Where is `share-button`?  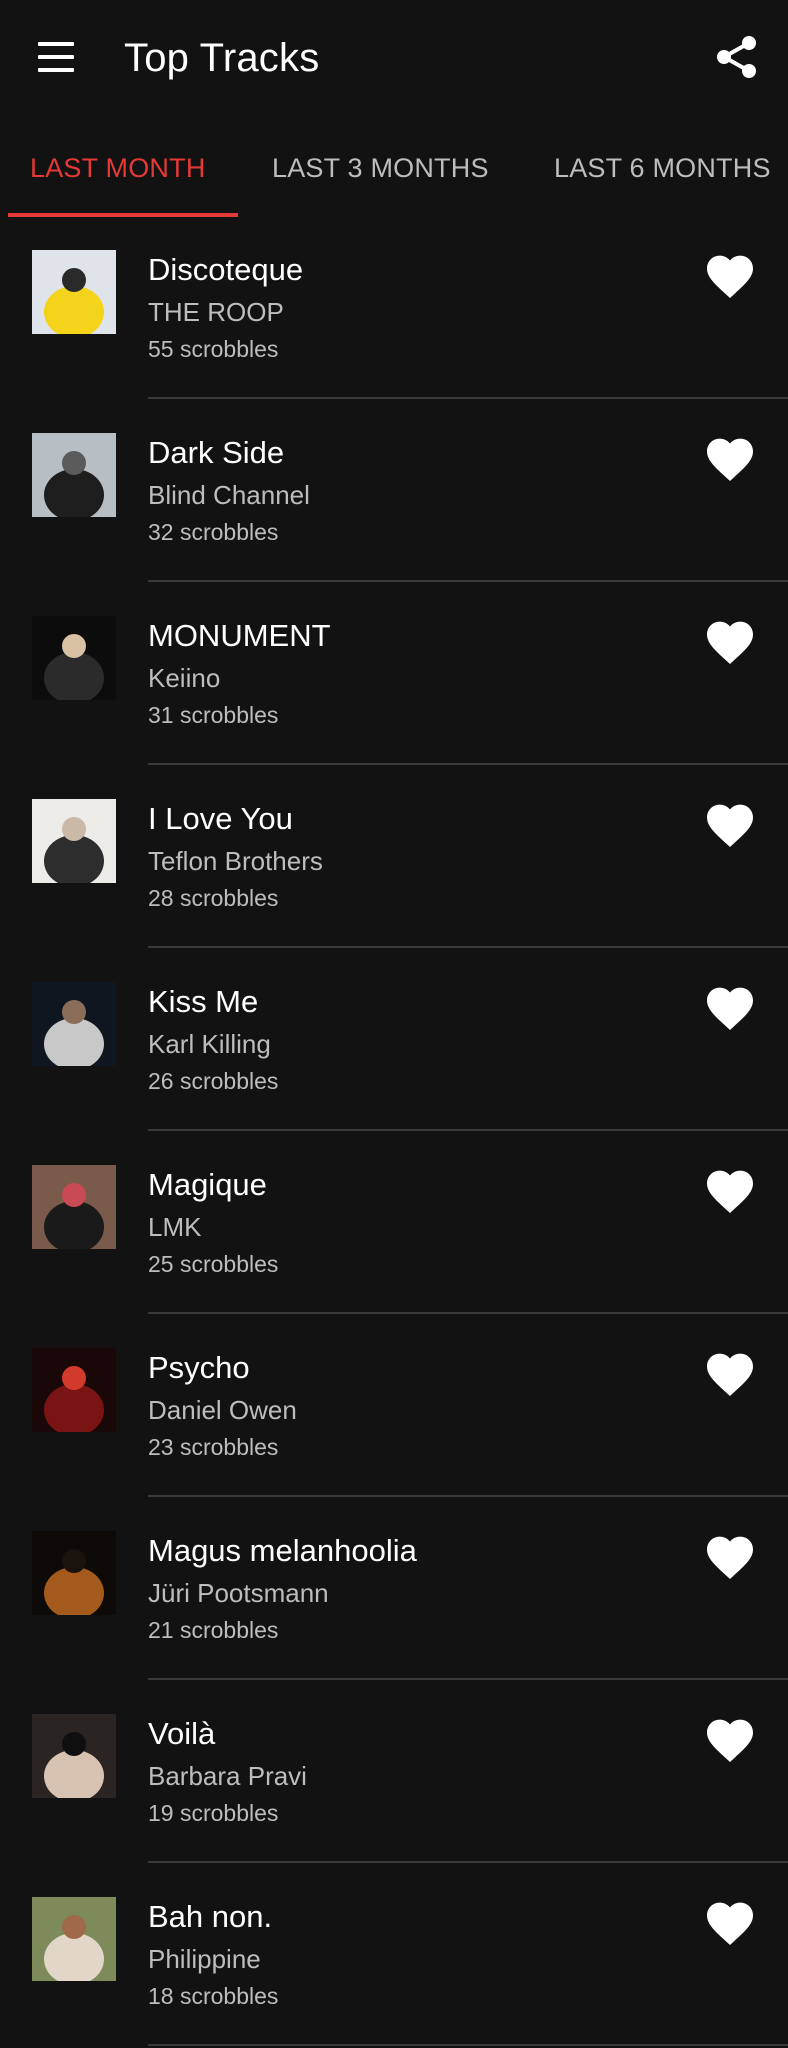 share-button is located at coordinates (737, 57).